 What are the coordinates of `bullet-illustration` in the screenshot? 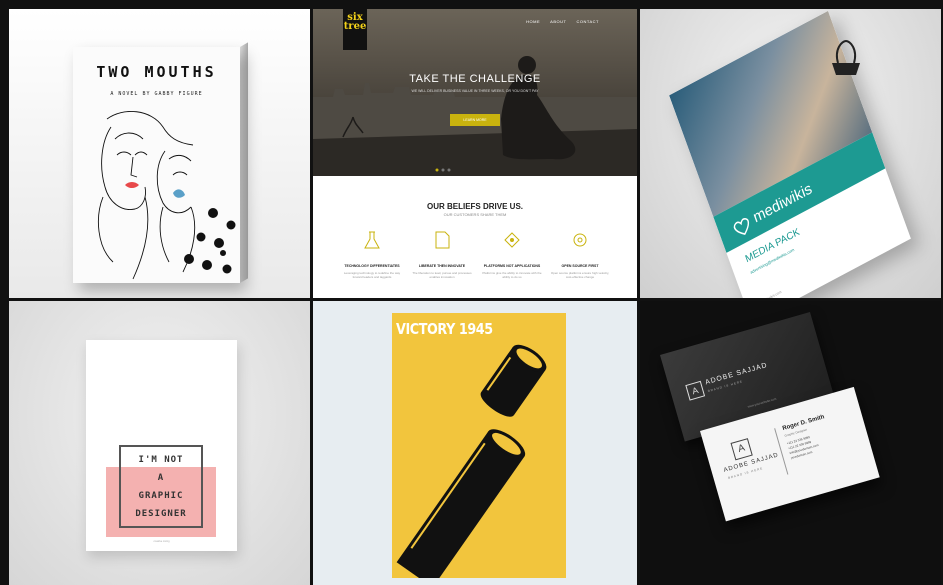 It's located at (471, 461).